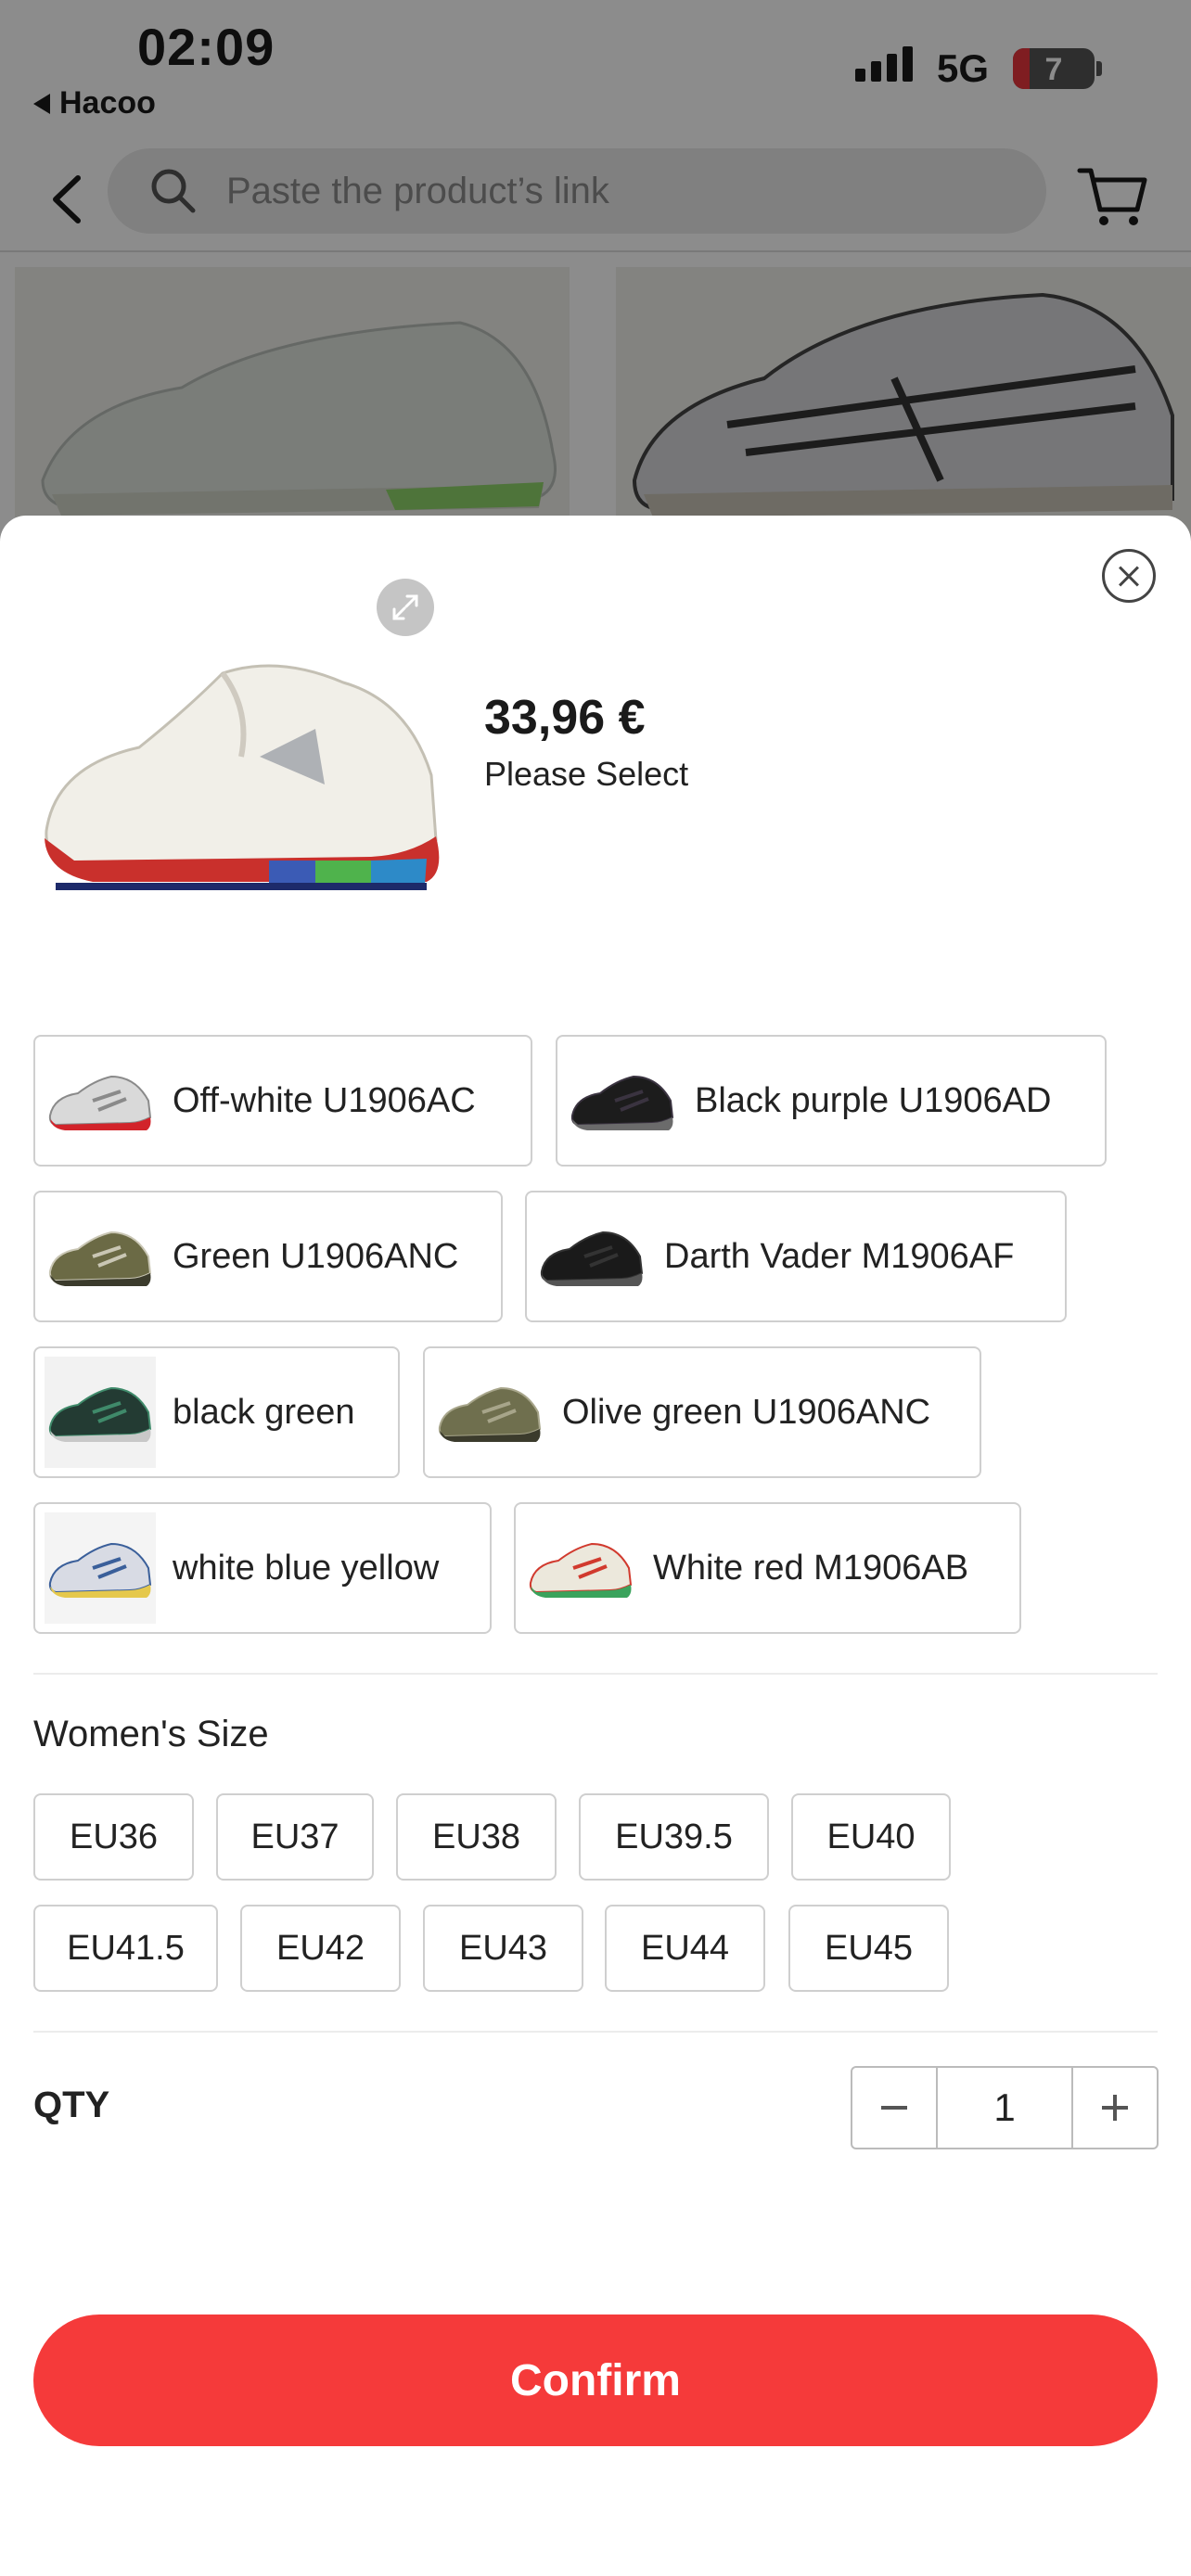 The width and height of the screenshot is (1191, 2576). I want to click on size-option: EU39.5, so click(674, 1837).